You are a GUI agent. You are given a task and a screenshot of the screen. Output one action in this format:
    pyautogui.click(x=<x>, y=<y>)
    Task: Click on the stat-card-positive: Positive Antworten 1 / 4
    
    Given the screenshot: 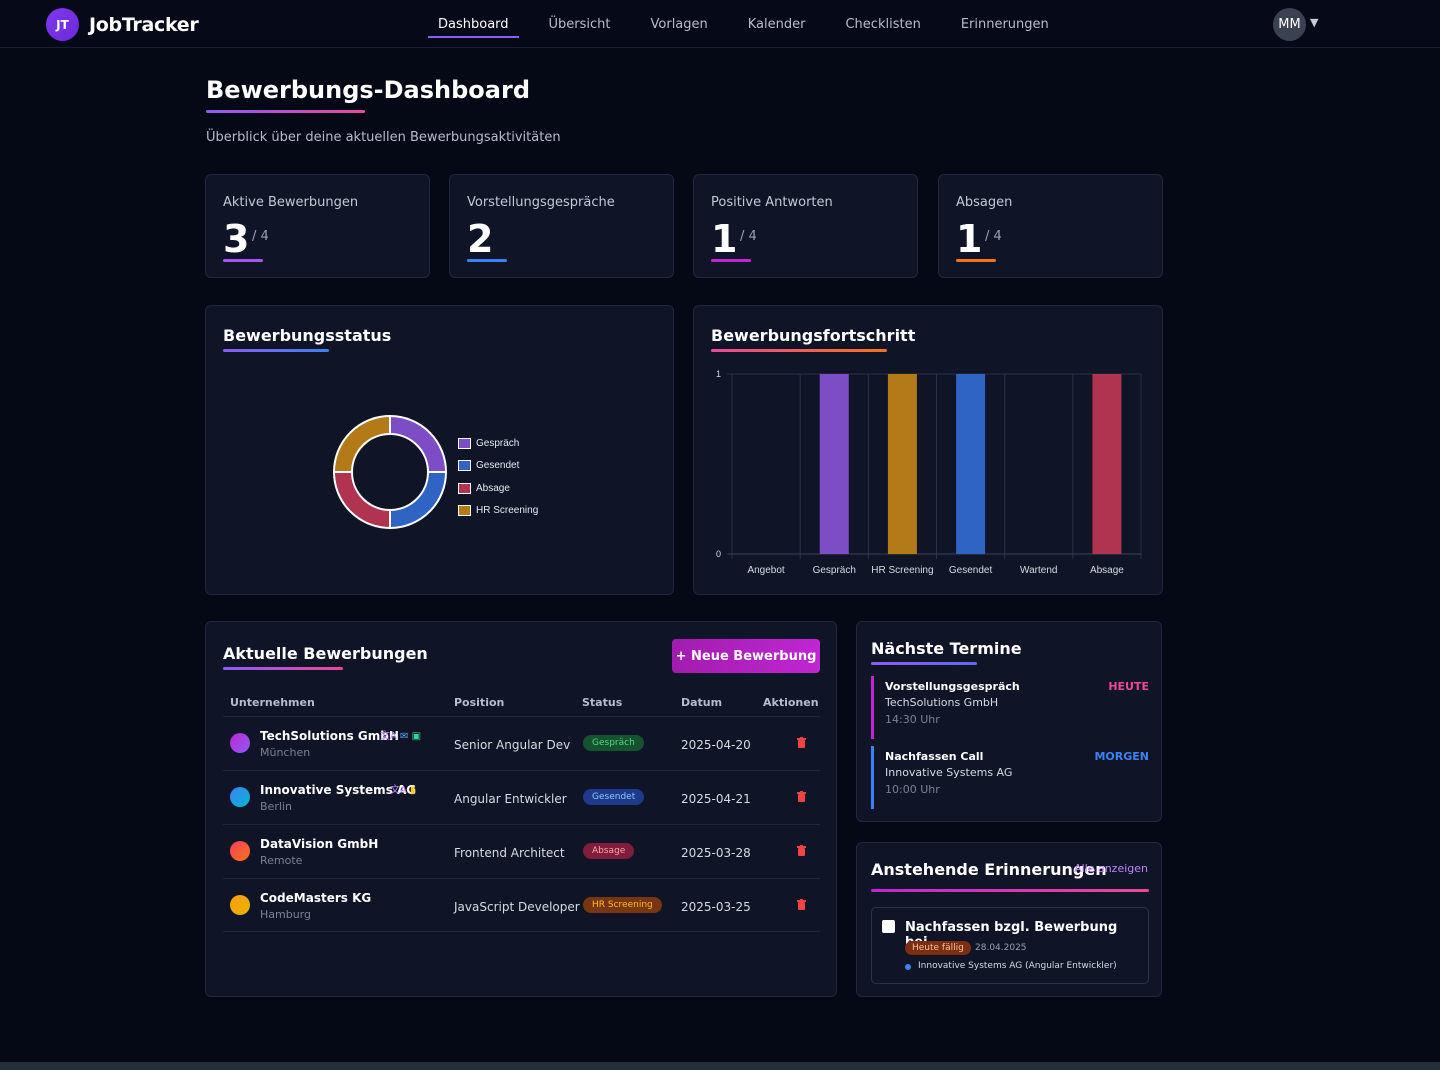 What is the action you would take?
    pyautogui.click(x=805, y=226)
    